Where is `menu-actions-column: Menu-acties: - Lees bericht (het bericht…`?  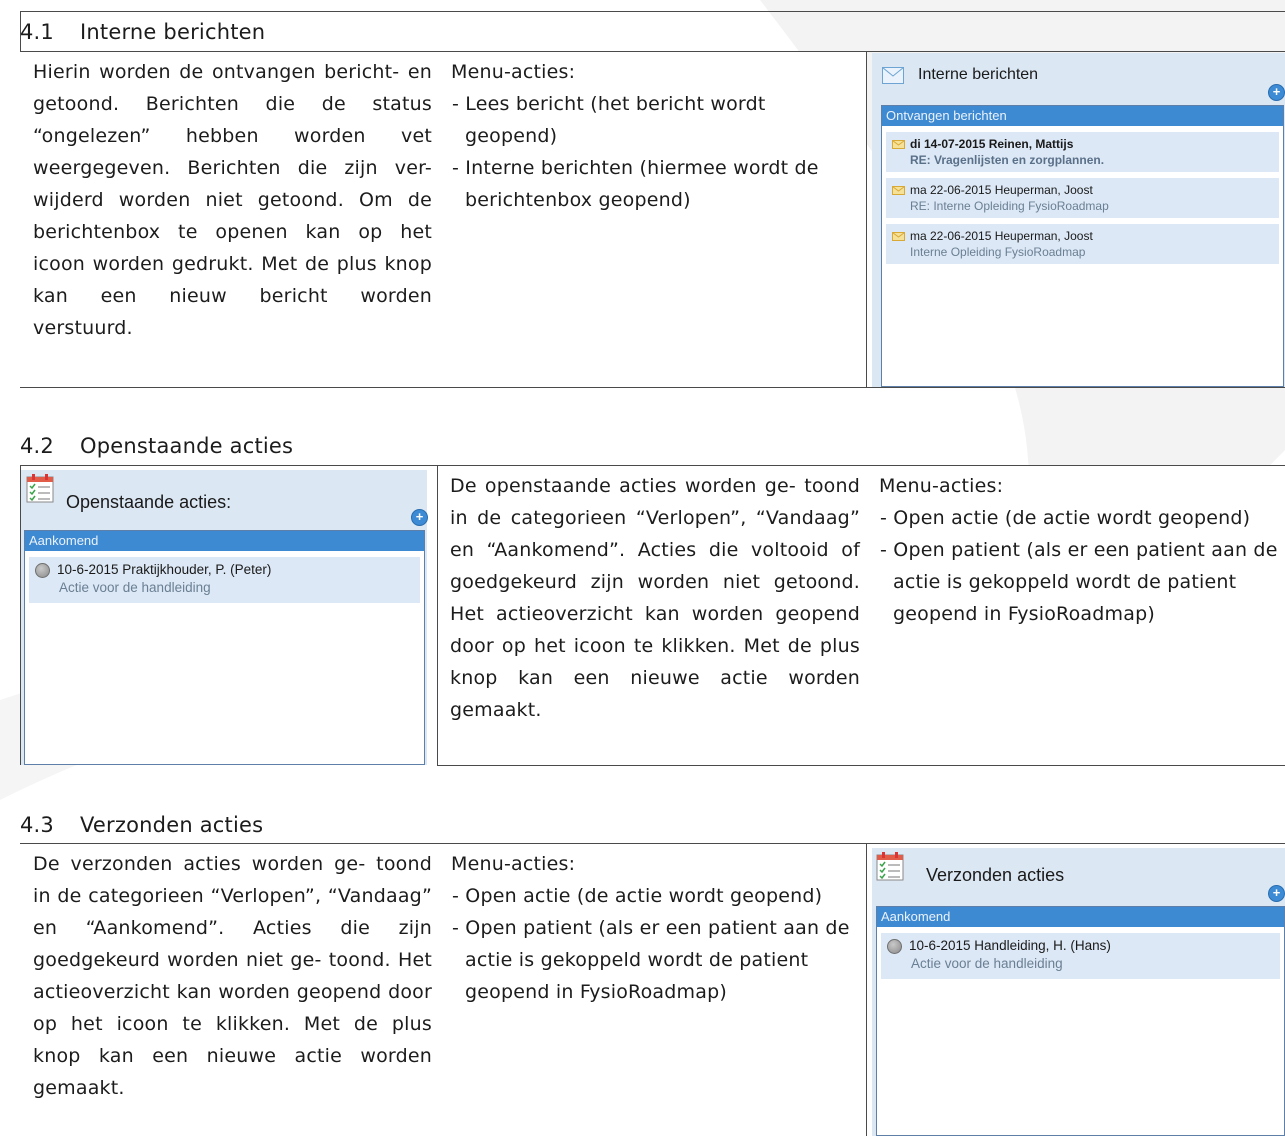
menu-actions-column: Menu-acties: - Lees bericht (het bericht… is located at coordinates (652, 220).